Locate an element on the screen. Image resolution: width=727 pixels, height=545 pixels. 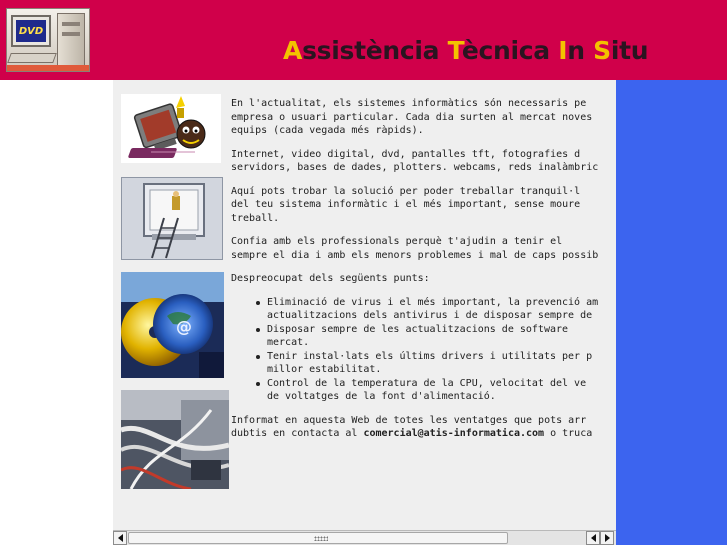
scroll-left-button is located at coordinates (120, 538).